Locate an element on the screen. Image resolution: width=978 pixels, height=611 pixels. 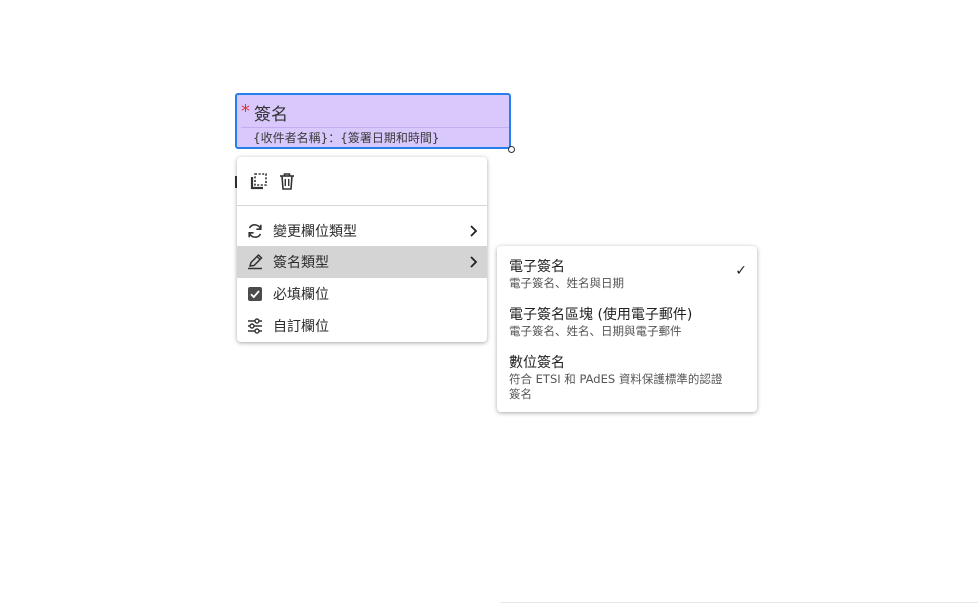
submenu-item-desc: 符合 ETSI 和 PAdES 資料保護標準的認證簽名 is located at coordinates (616, 386).